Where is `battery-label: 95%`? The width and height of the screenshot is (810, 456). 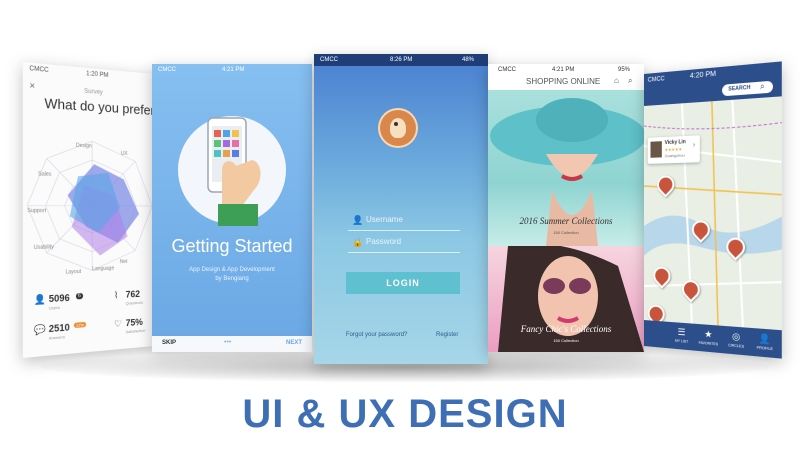 battery-label: 95% is located at coordinates (624, 70).